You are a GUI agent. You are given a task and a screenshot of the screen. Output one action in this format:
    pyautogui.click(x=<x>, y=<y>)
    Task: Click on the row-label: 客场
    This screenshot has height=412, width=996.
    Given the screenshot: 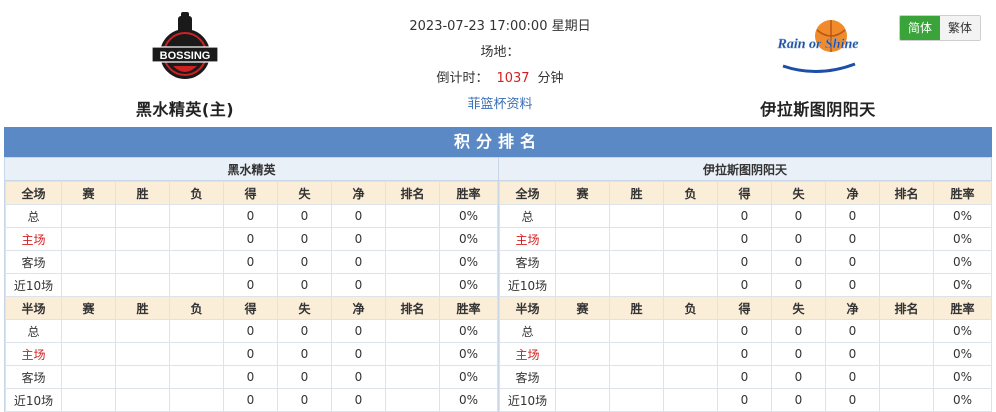 What is the action you would take?
    pyautogui.click(x=33, y=377)
    